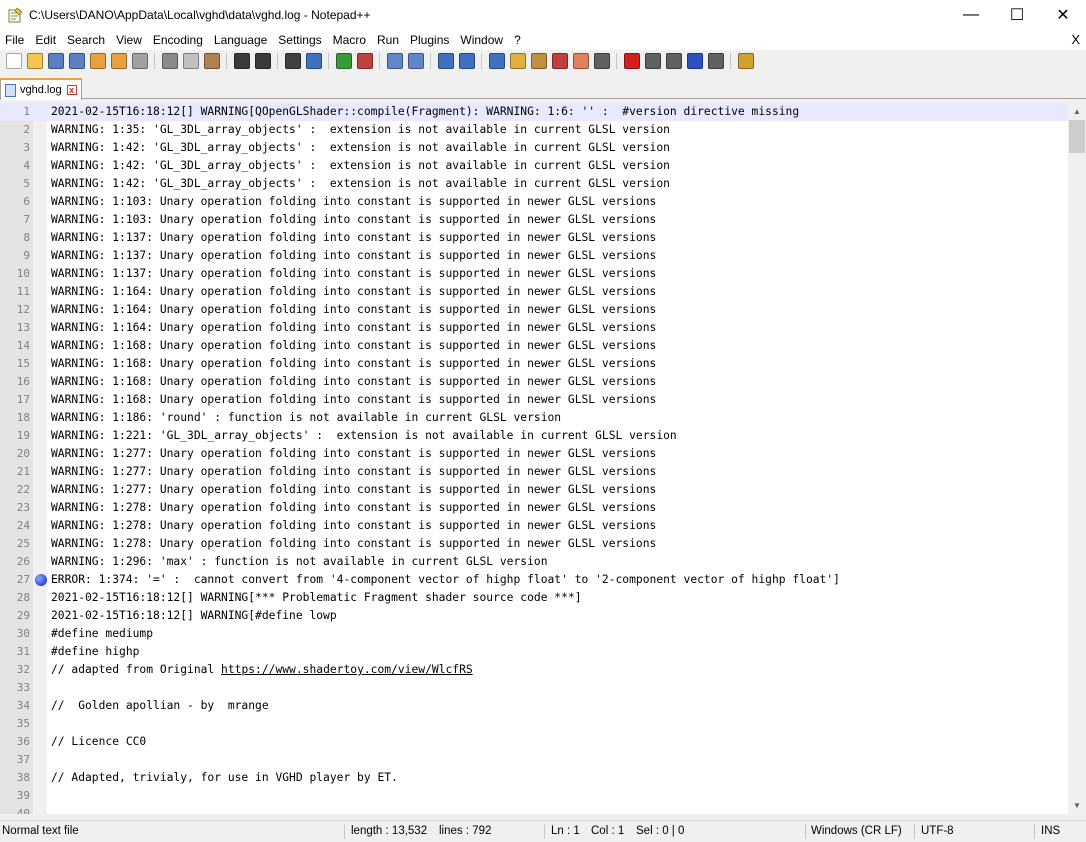 Image resolution: width=1086 pixels, height=842 pixels. I want to click on code-line: 40, so click(534, 809).